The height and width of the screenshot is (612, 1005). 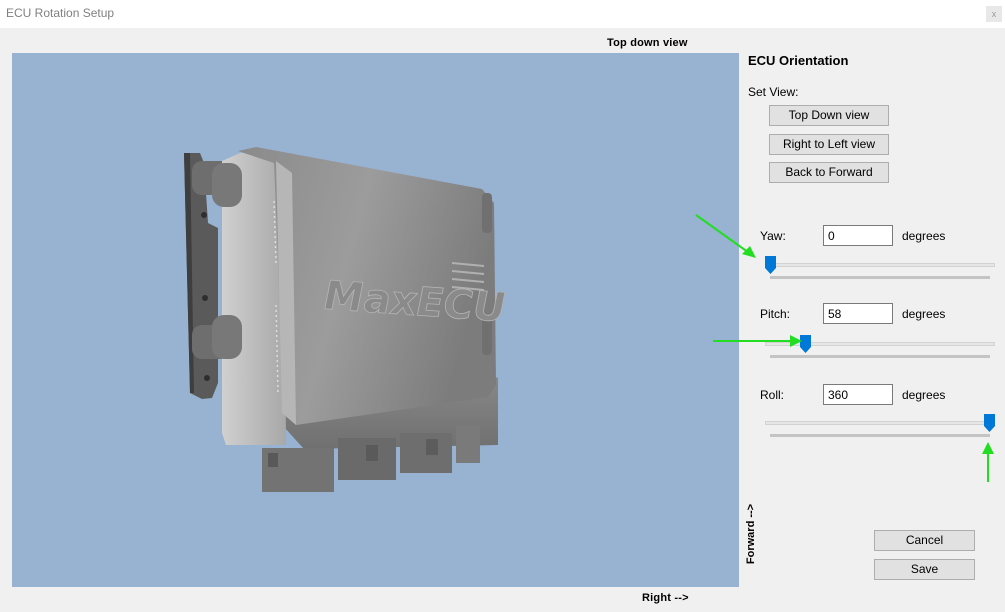 What do you see at coordinates (770, 265) in the screenshot?
I see `yaw-slider-thumb` at bounding box center [770, 265].